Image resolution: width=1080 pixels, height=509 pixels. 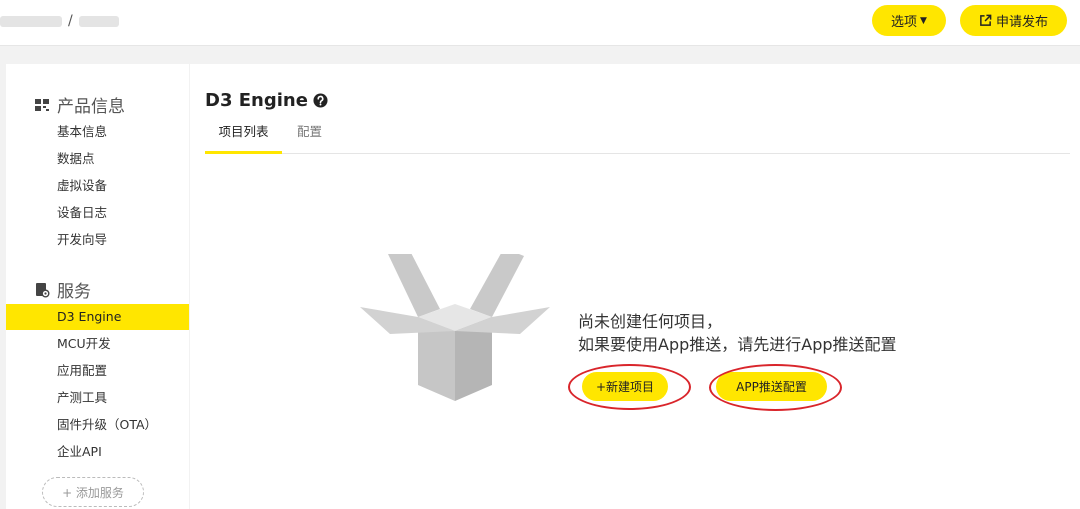 What do you see at coordinates (309, 137) in the screenshot?
I see `tab-config: 配置` at bounding box center [309, 137].